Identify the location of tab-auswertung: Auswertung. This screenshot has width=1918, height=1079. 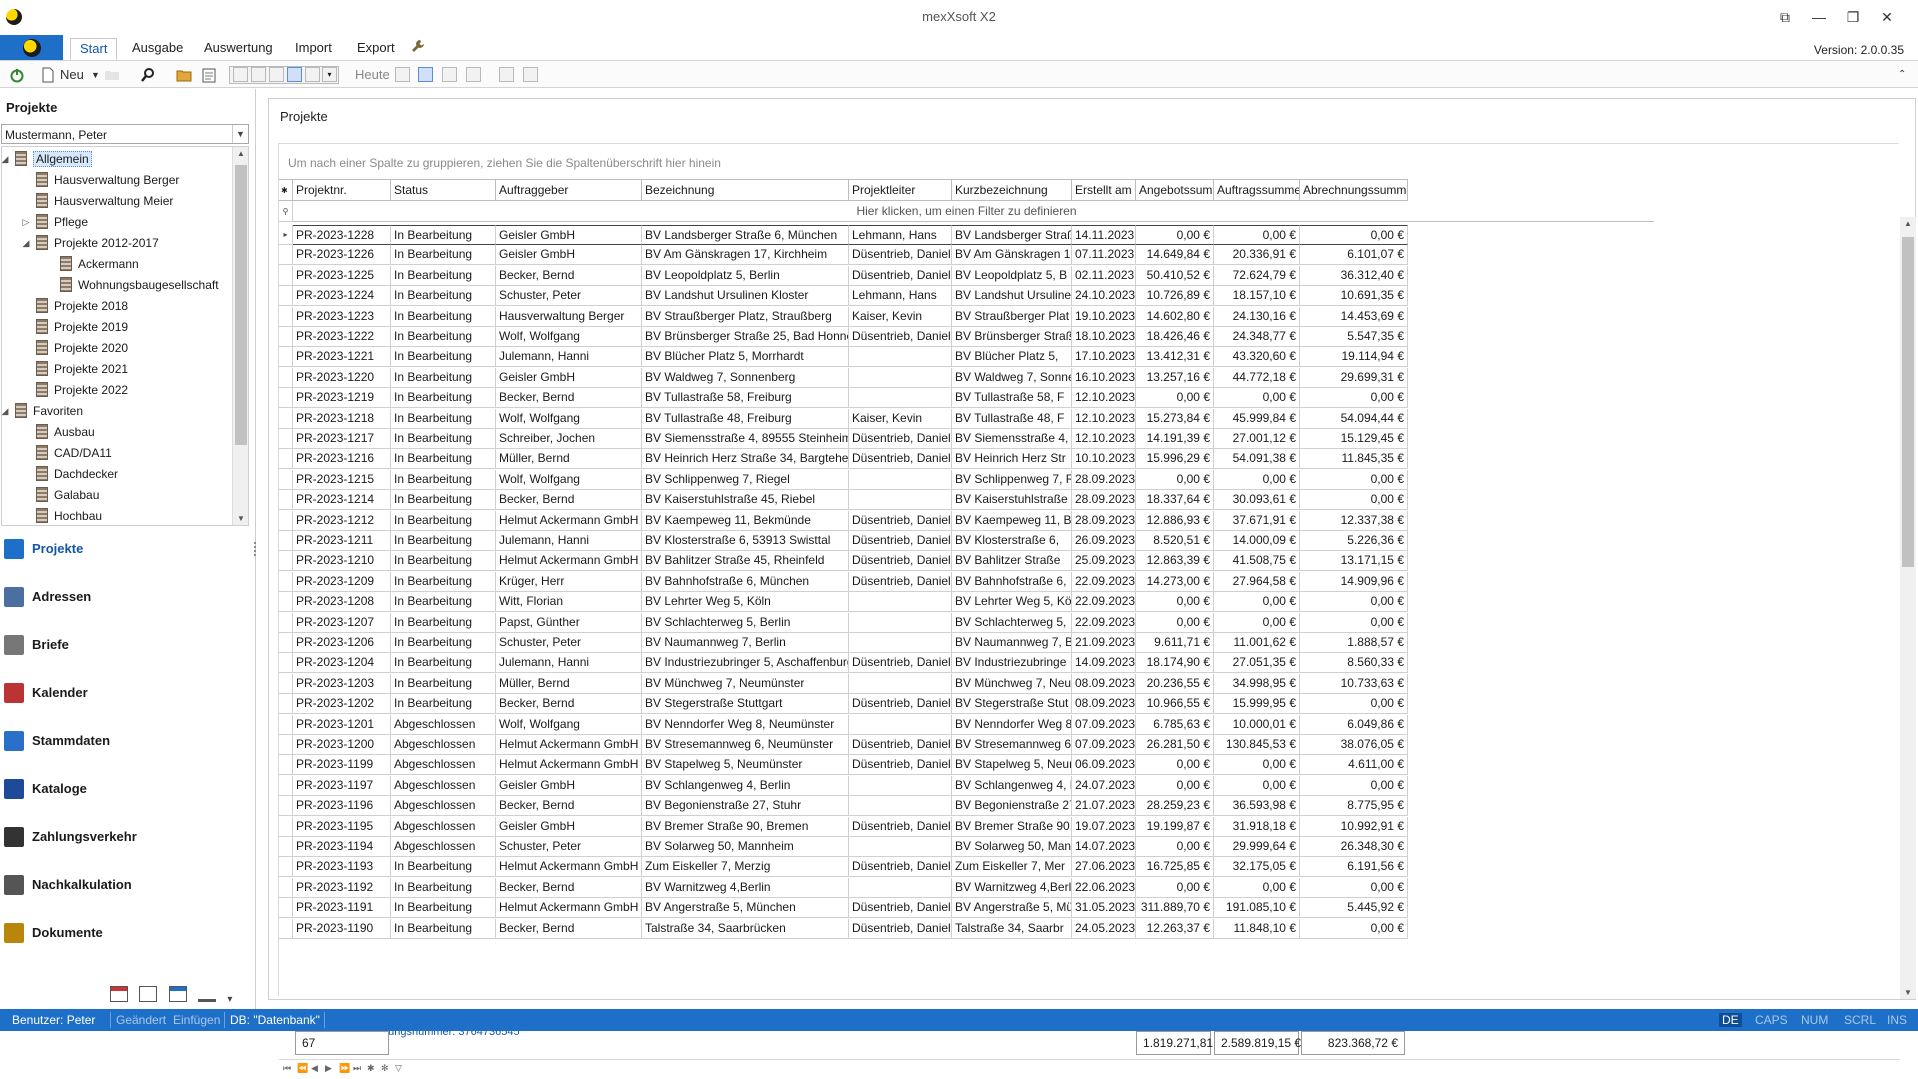
(238, 49).